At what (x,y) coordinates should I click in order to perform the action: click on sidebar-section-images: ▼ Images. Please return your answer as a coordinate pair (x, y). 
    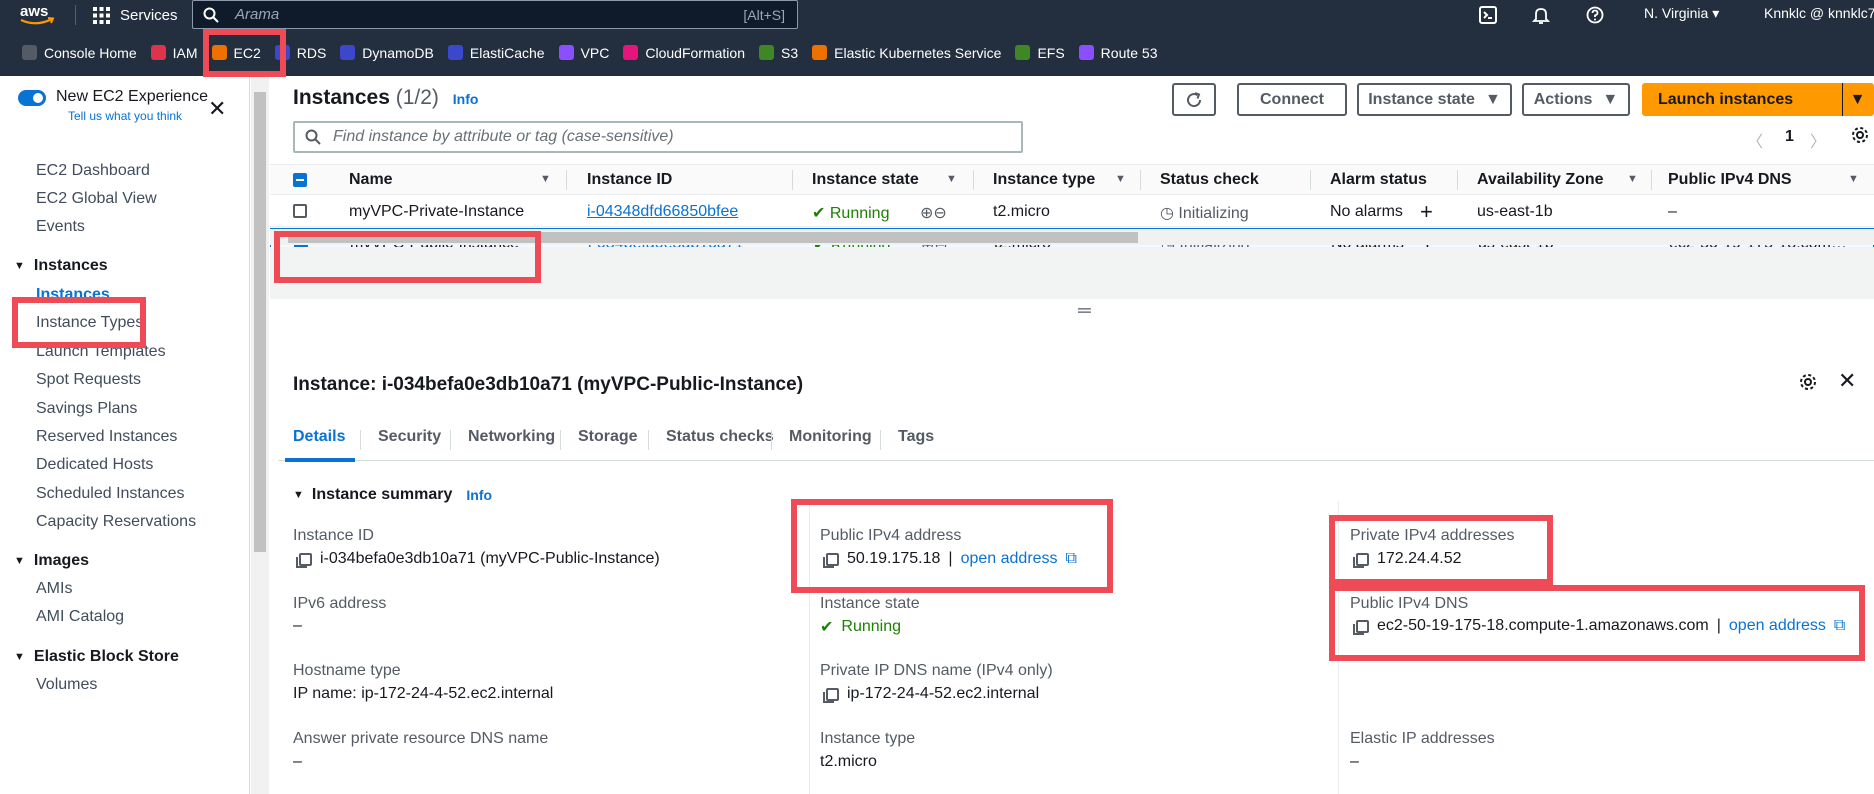
    Looking at the image, I should click on (51, 561).